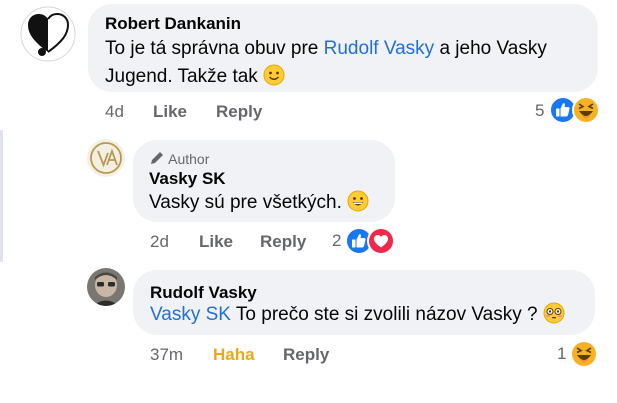 Image resolution: width=617 pixels, height=403 pixels. I want to click on mention-link: Rudolf Vasky, so click(379, 48).